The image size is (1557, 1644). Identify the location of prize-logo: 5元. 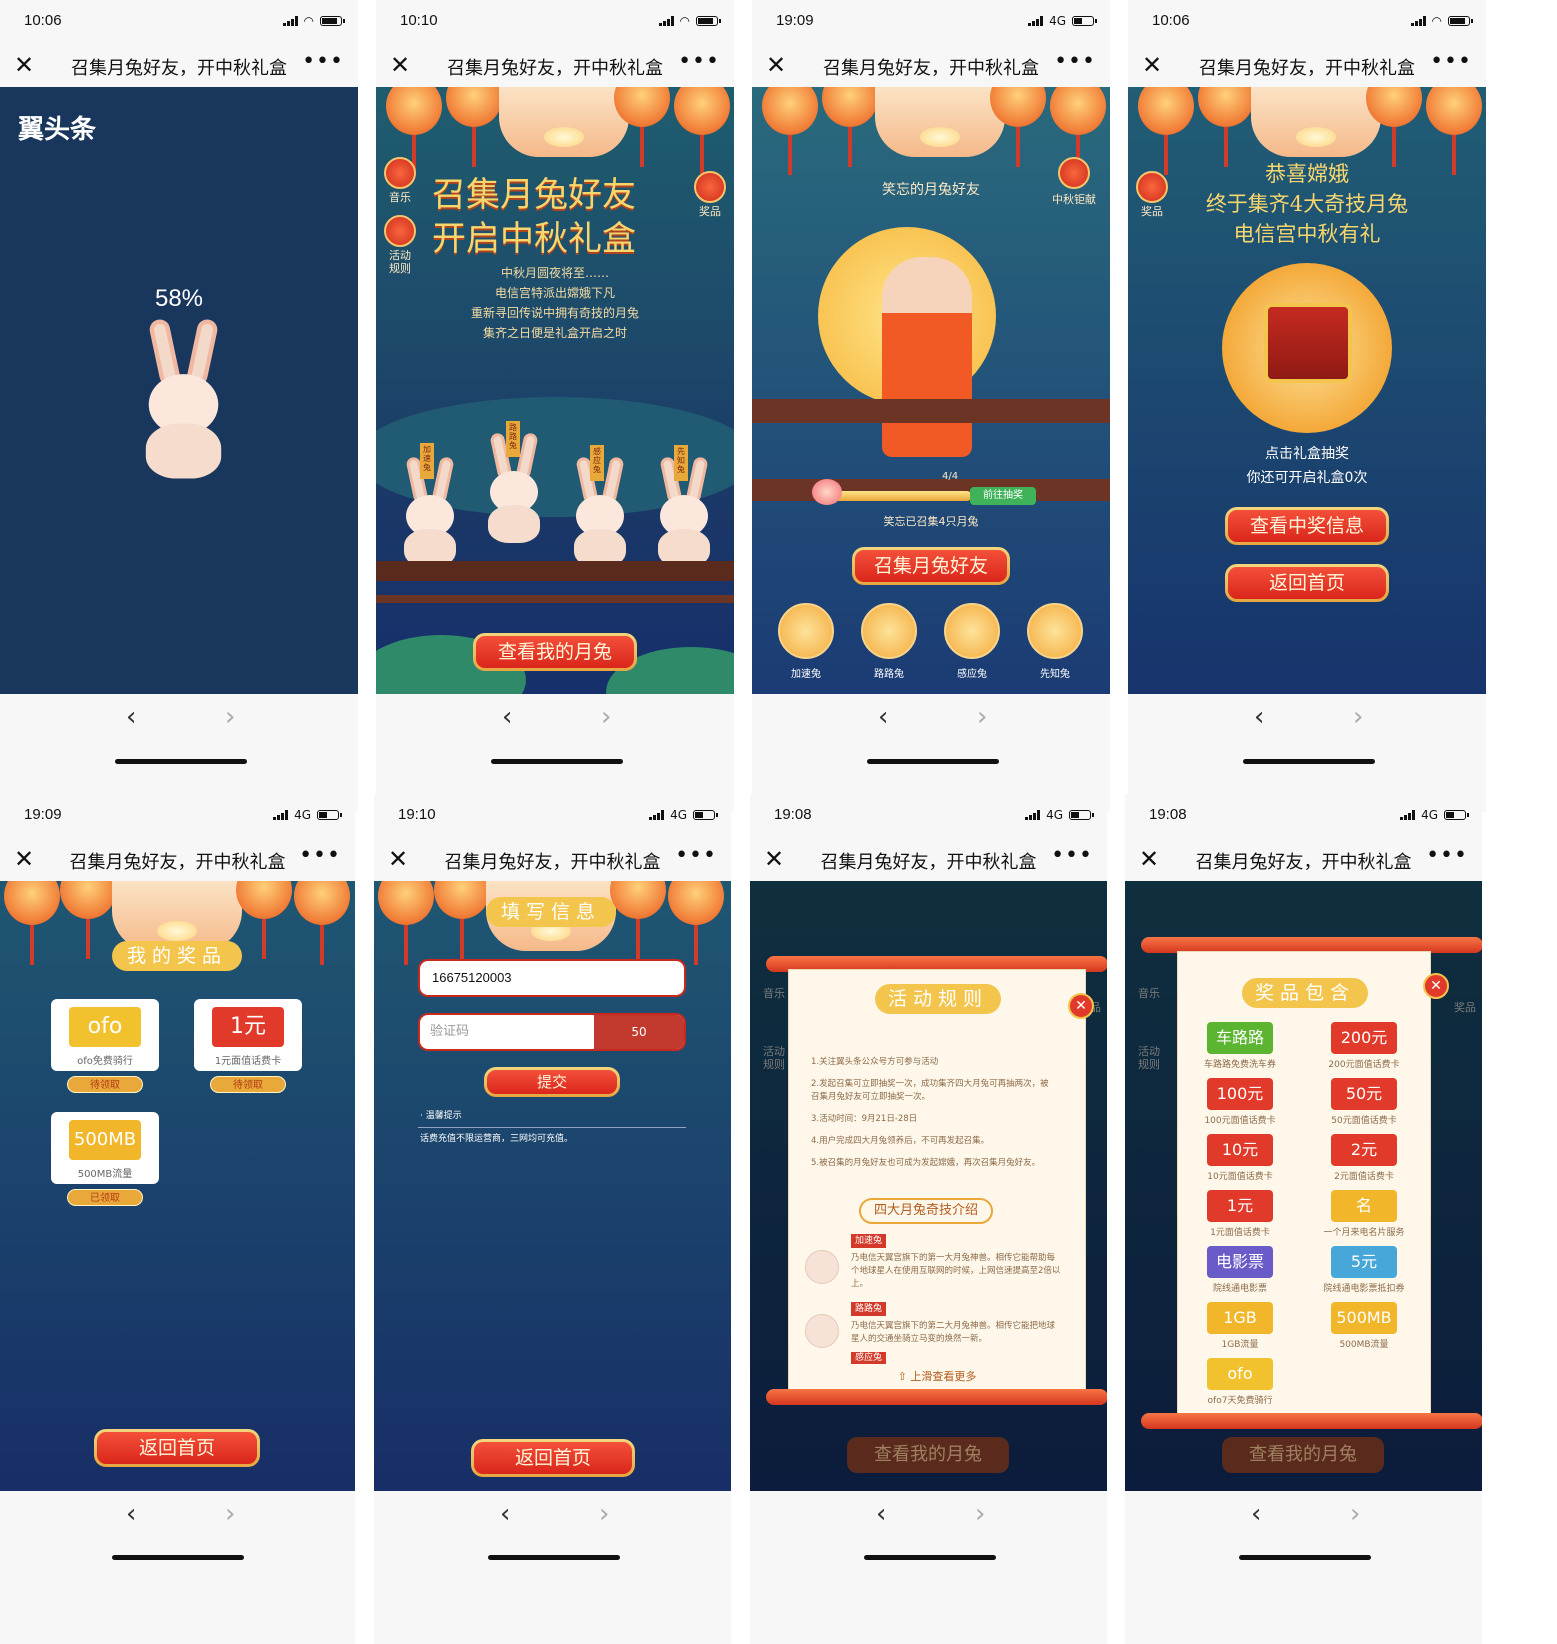
(1364, 1262).